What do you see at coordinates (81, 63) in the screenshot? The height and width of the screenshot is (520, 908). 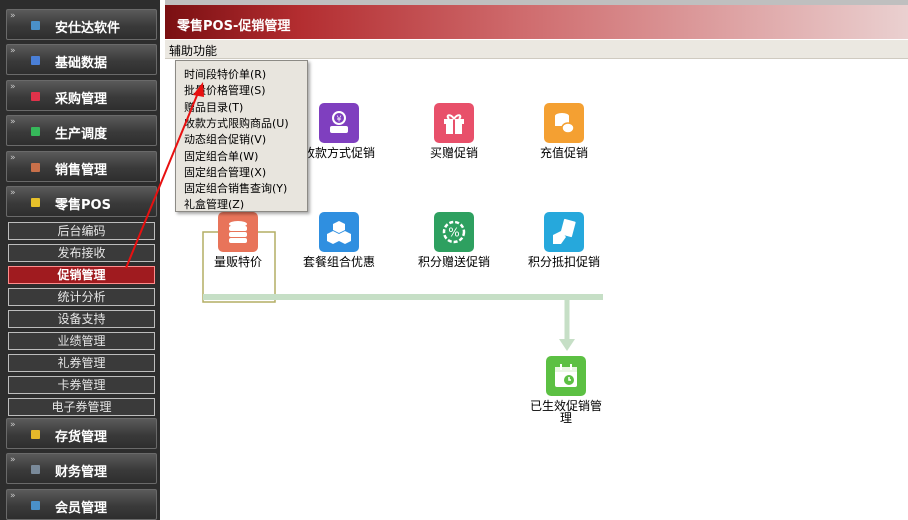 I see `sidebar-section-label: 基础数据` at bounding box center [81, 63].